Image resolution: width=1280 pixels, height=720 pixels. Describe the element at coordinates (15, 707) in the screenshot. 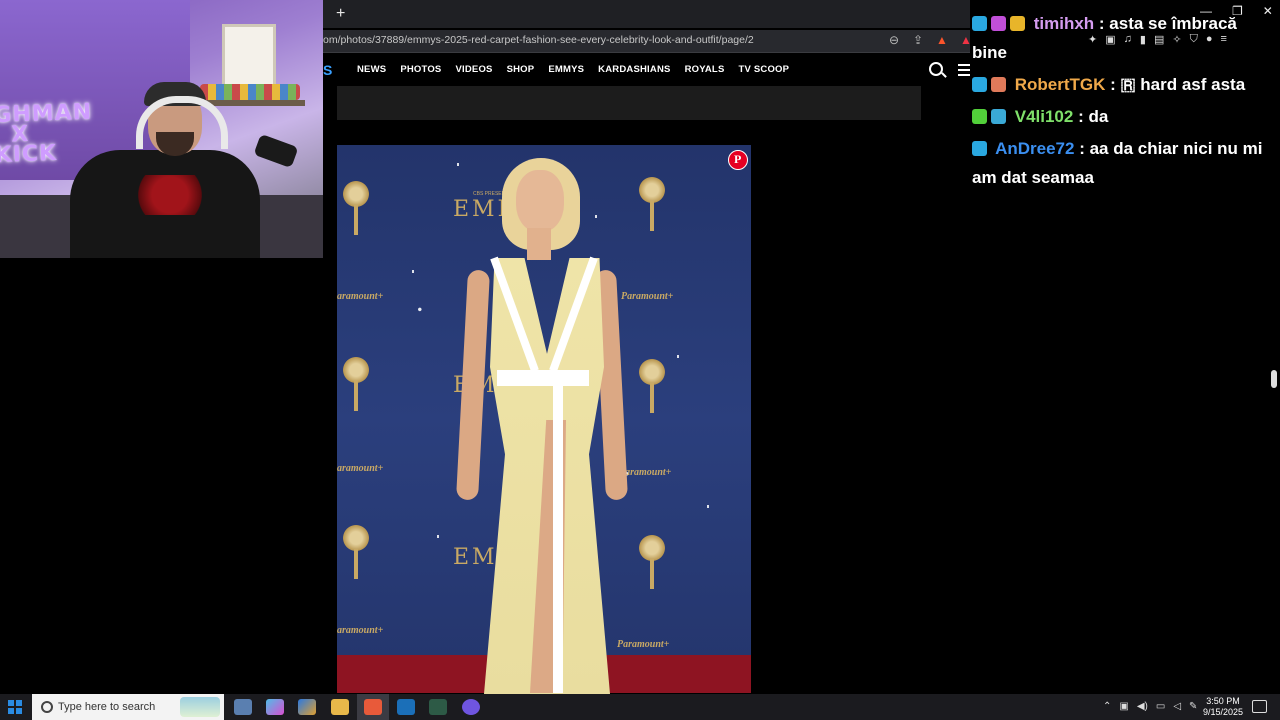

I see `windows-start-icon` at that location.